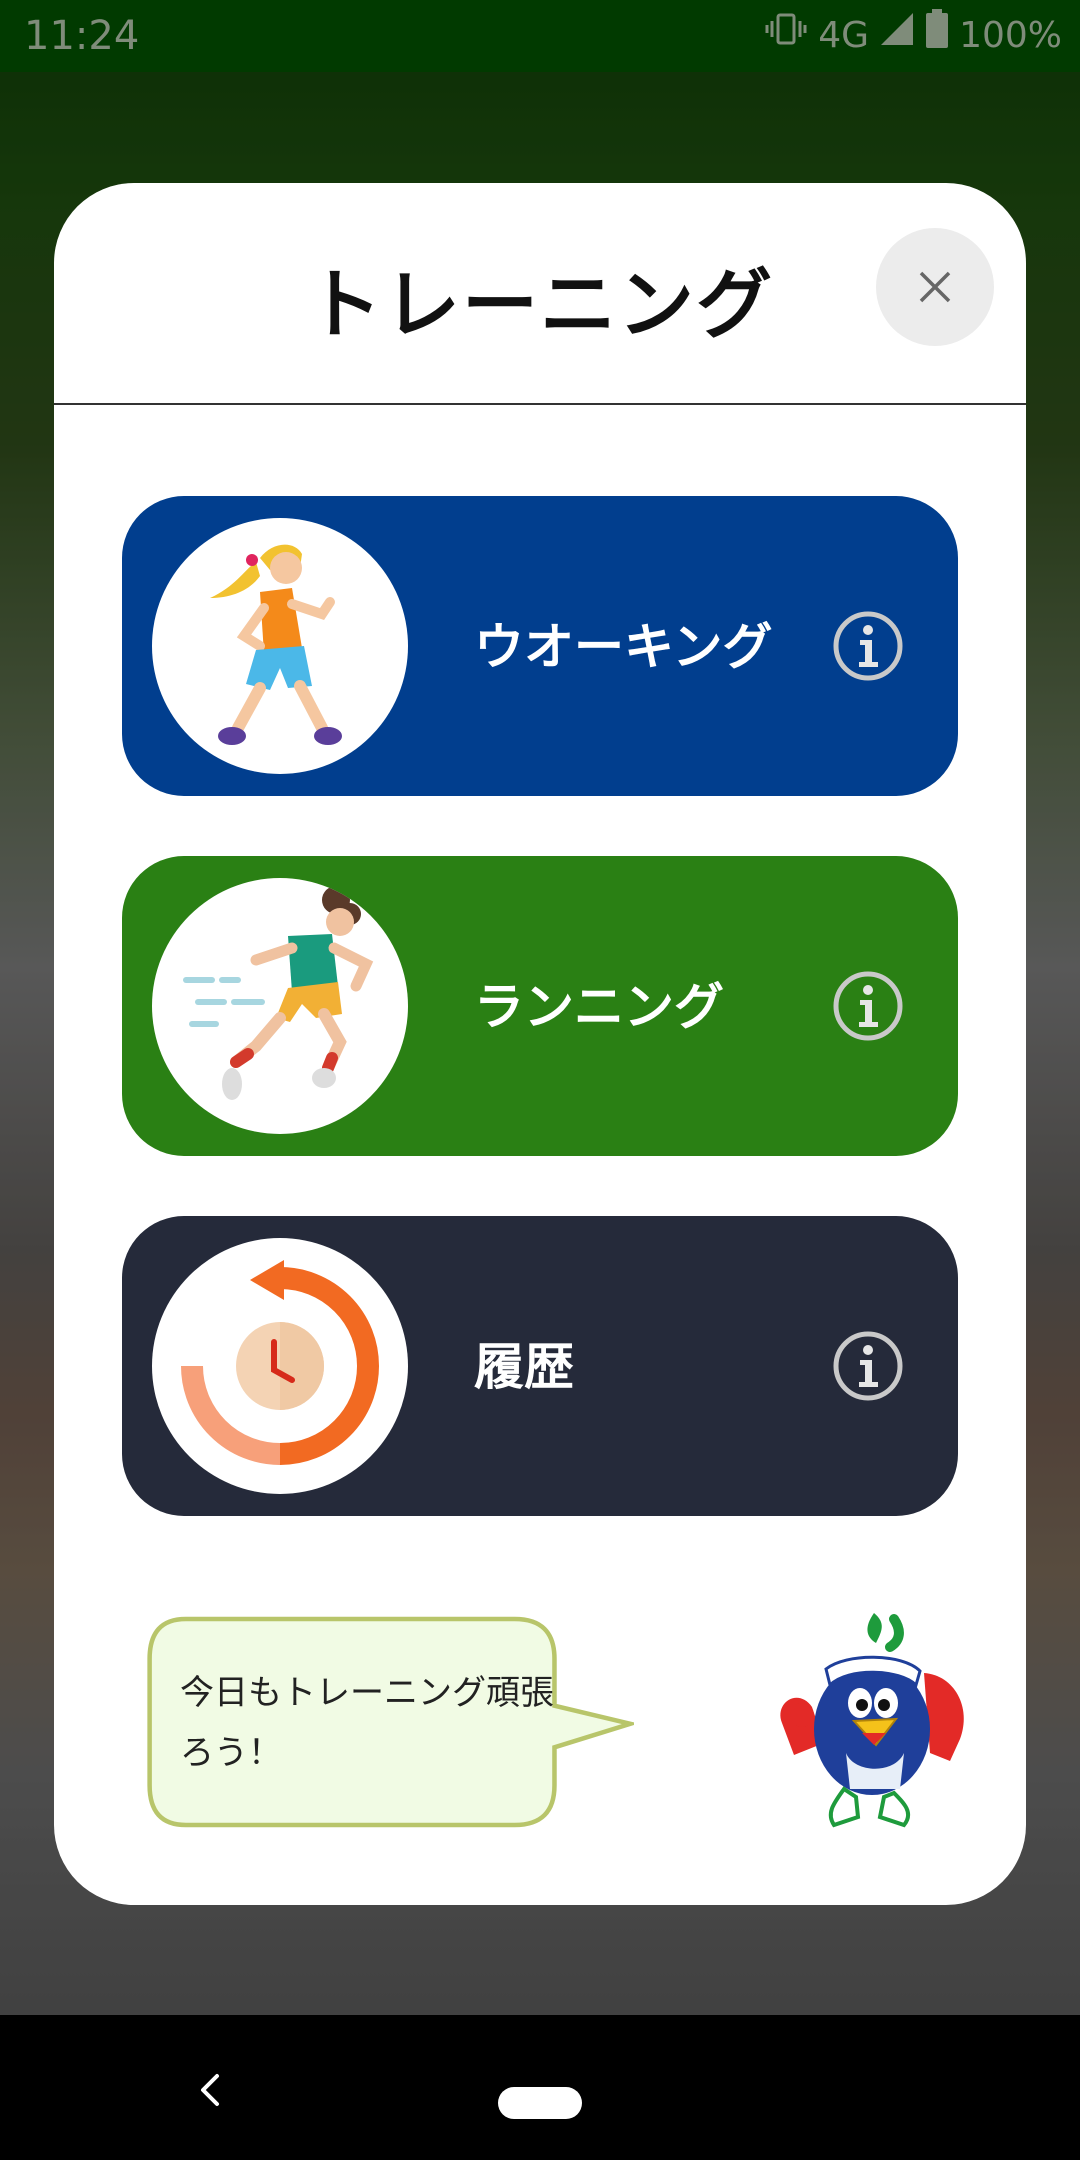  I want to click on status-bar: 11:24 4G 100%, so click(540, 36).